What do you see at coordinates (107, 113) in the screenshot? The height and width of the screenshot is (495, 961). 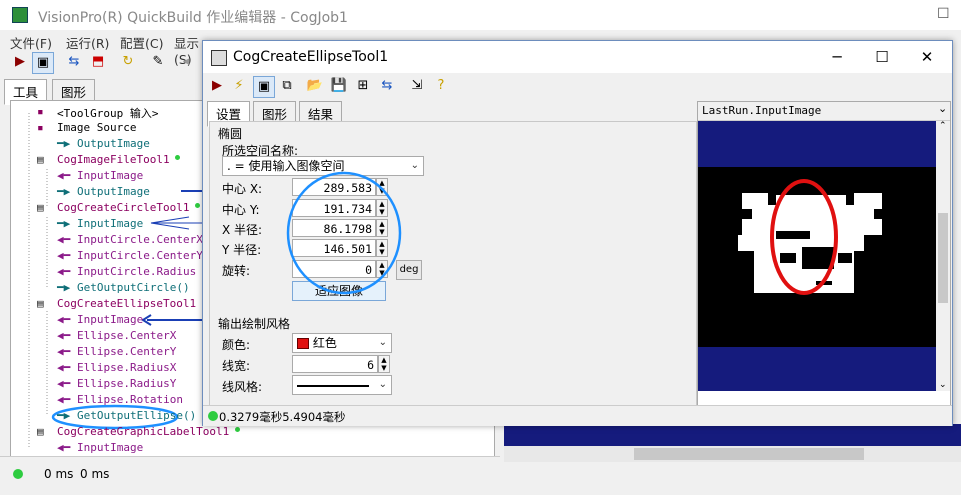 I see `tree-terminal-item: <ToolGroup 输入>` at bounding box center [107, 113].